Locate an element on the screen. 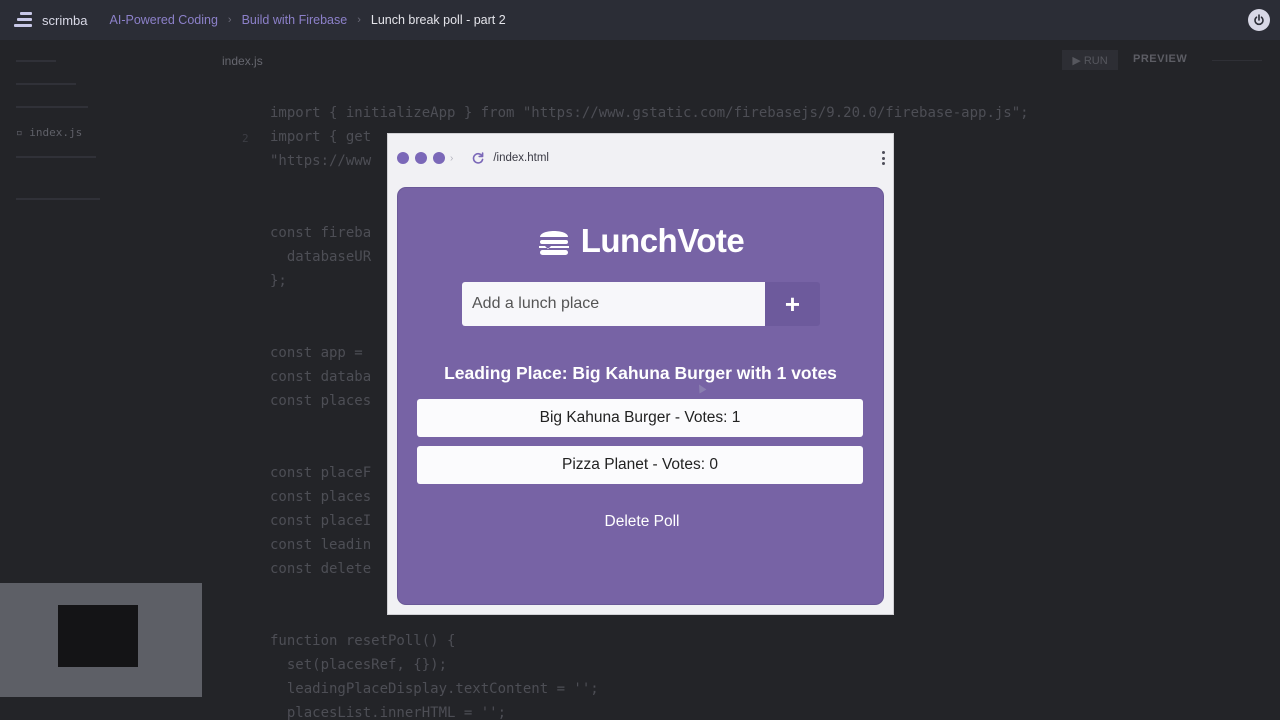 This screenshot has width=1280, height=720. preview-divider is located at coordinates (1237, 60).